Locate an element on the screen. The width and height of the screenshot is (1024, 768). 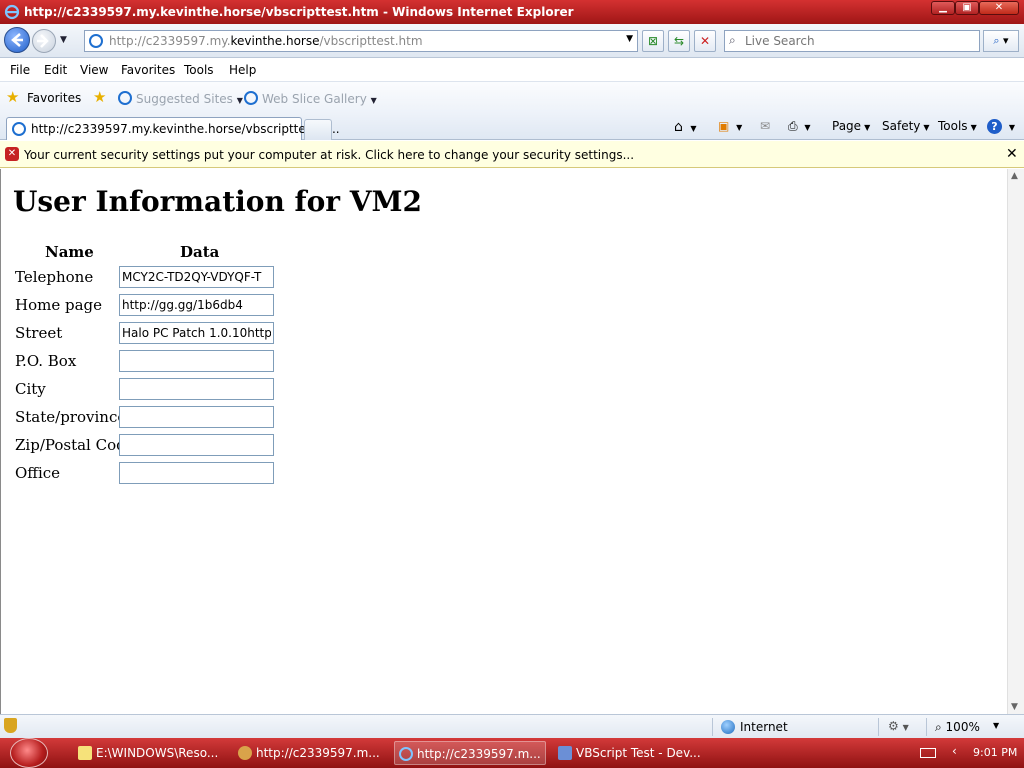
scroll-down-icon: ▼ is located at coordinates (1014, 707).